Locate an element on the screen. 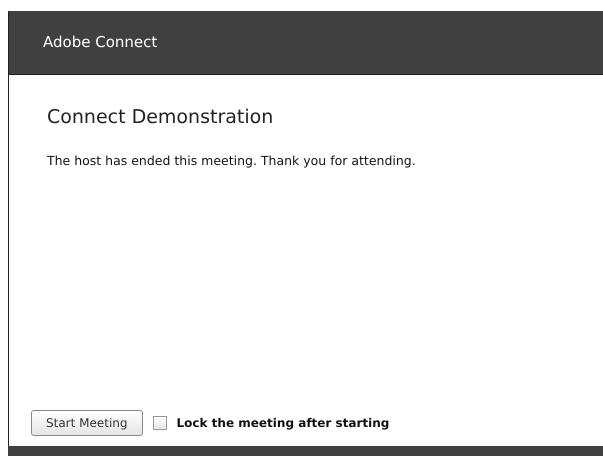 Image resolution: width=603 pixels, height=456 pixels. dialog-title: Connect Demonstration is located at coordinates (160, 117).